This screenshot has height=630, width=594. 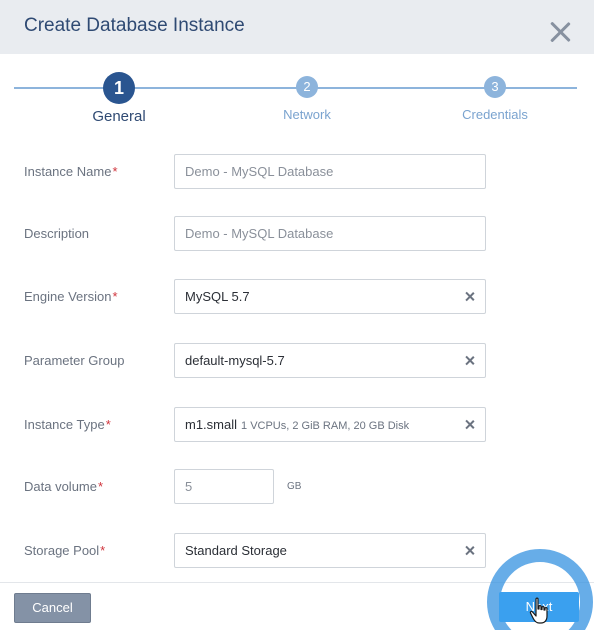 I want to click on step-label: Credentials, so click(x=495, y=114).